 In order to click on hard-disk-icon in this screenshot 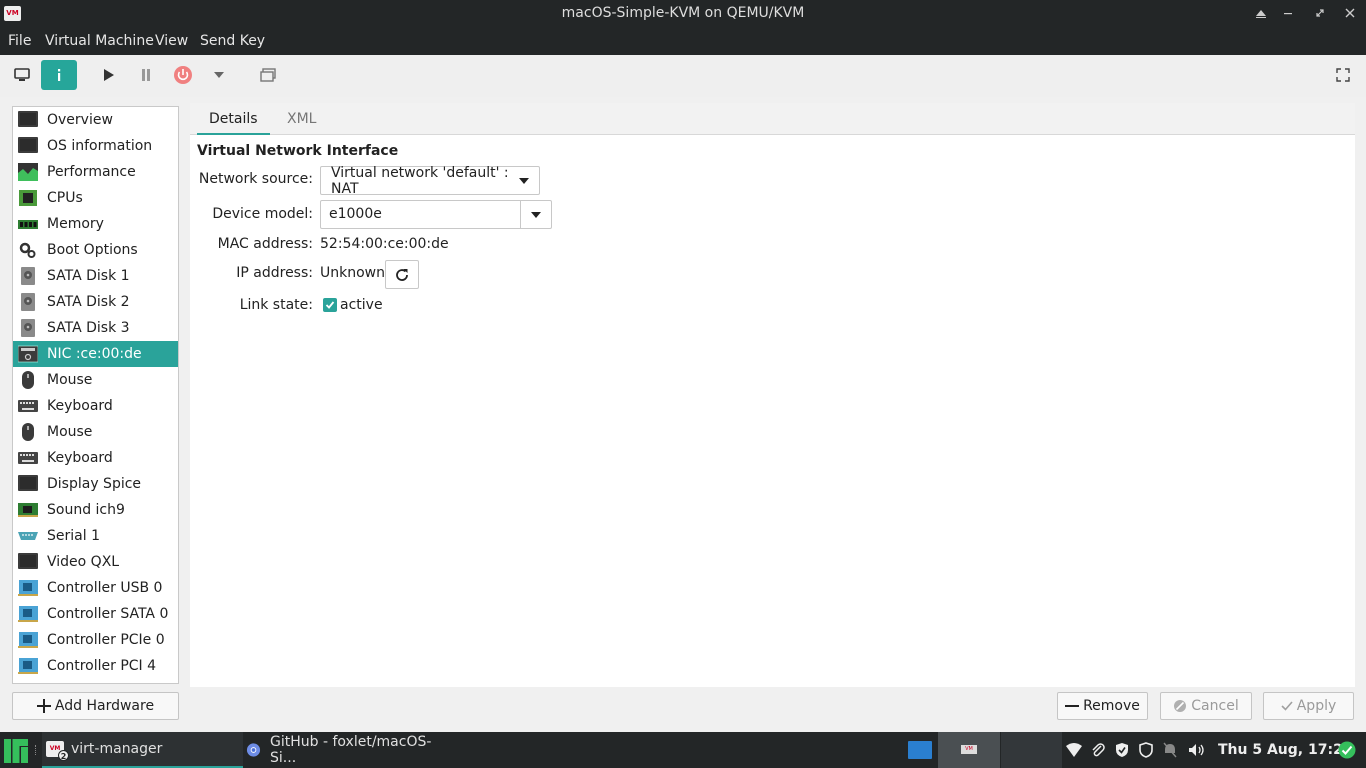, I will do `click(28, 302)`.